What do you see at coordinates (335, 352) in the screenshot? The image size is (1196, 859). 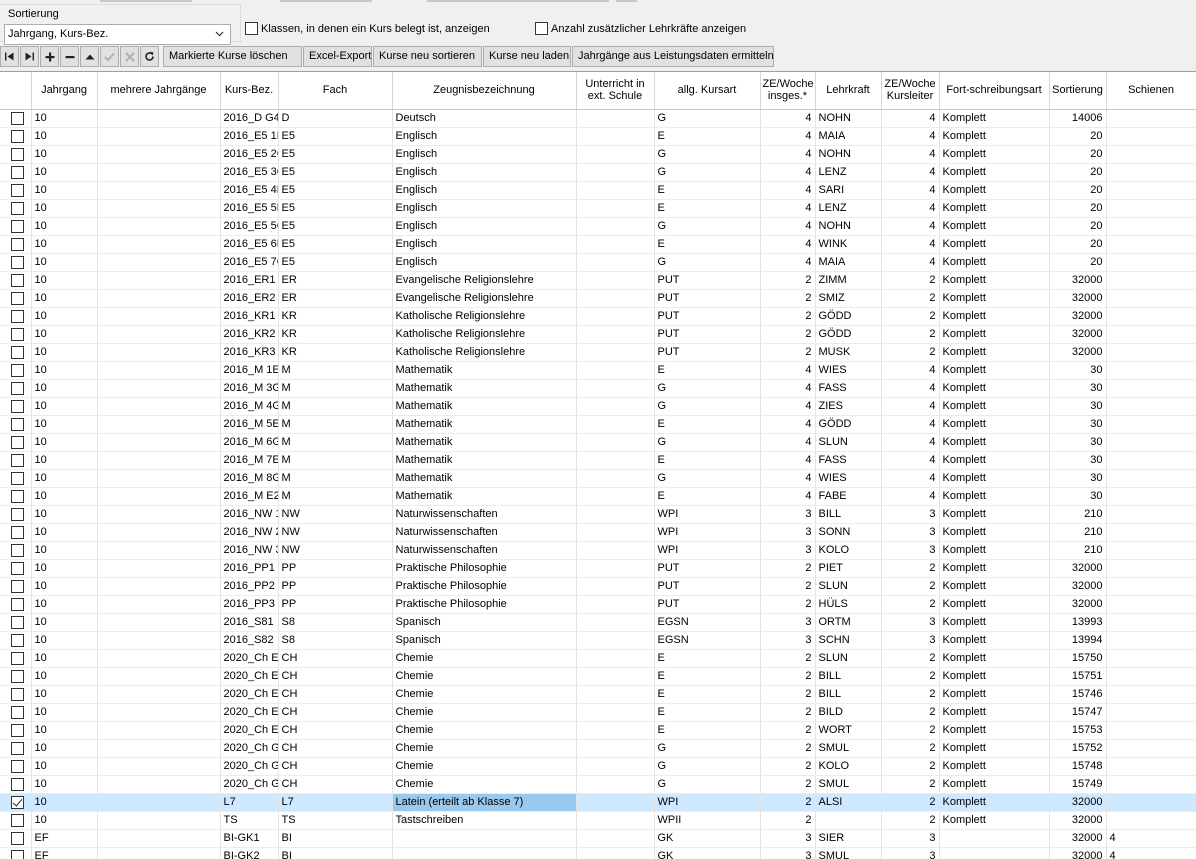 I see `cell-fach: KR` at bounding box center [335, 352].